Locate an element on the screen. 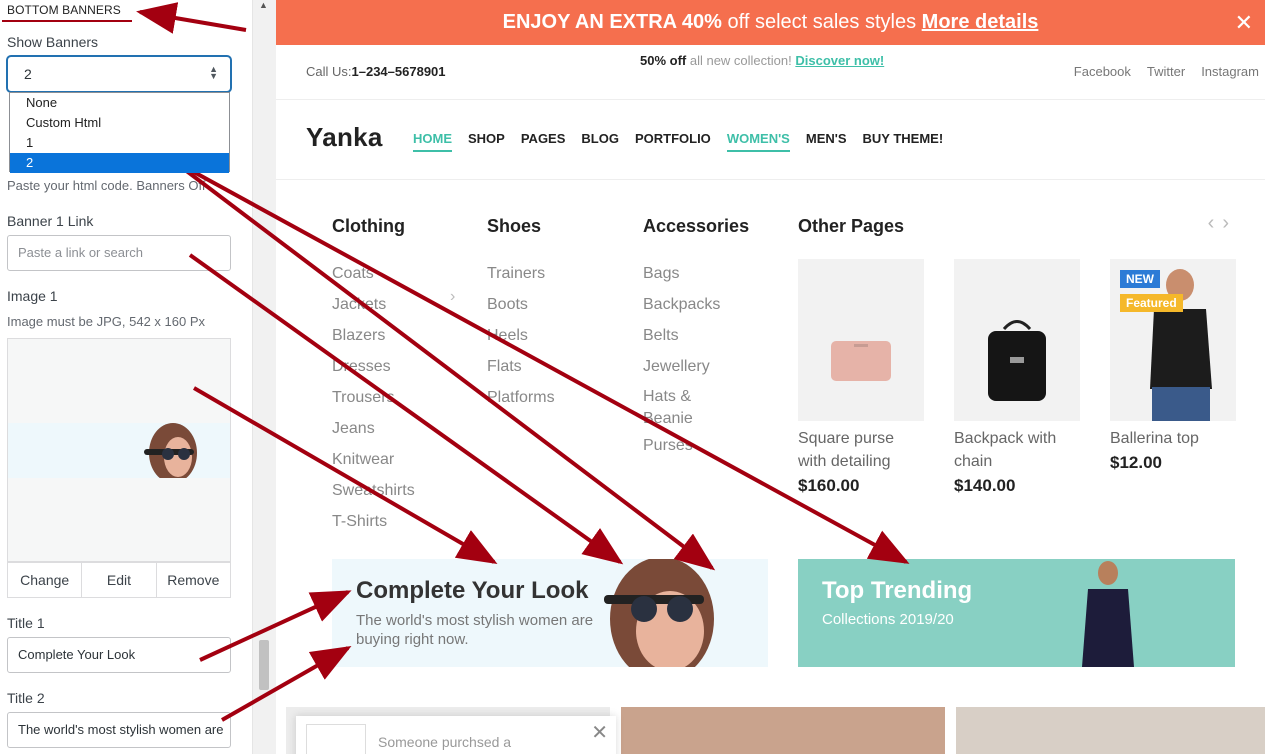  promo-more-details-link: More details is located at coordinates (980, 22).